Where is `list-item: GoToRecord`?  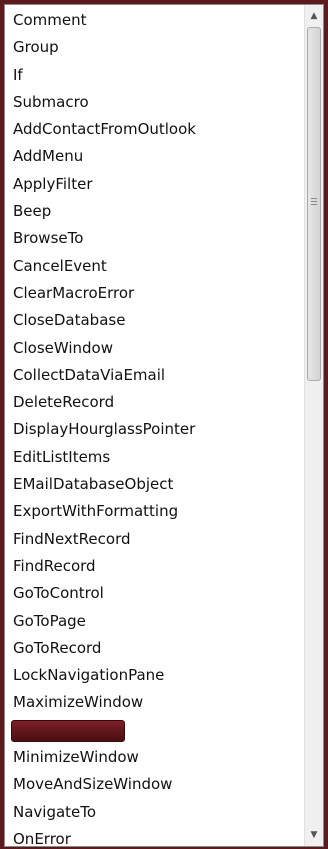
list-item: GoToRecord is located at coordinates (155, 648).